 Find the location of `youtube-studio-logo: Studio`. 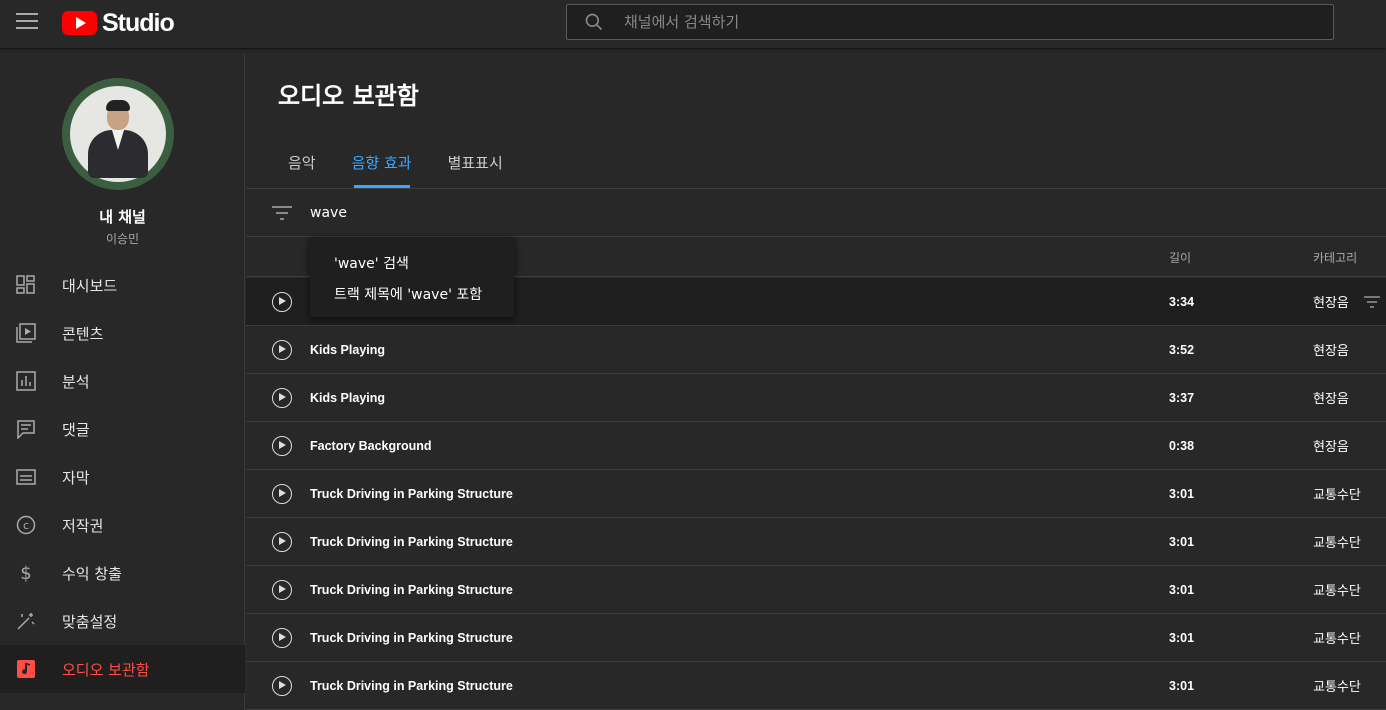

youtube-studio-logo: Studio is located at coordinates (118, 22).